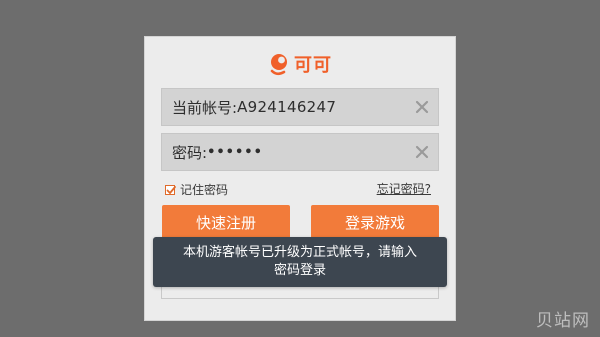 The image size is (600, 337). What do you see at coordinates (404, 188) in the screenshot?
I see `forgot-password-link: 忘记密码?` at bounding box center [404, 188].